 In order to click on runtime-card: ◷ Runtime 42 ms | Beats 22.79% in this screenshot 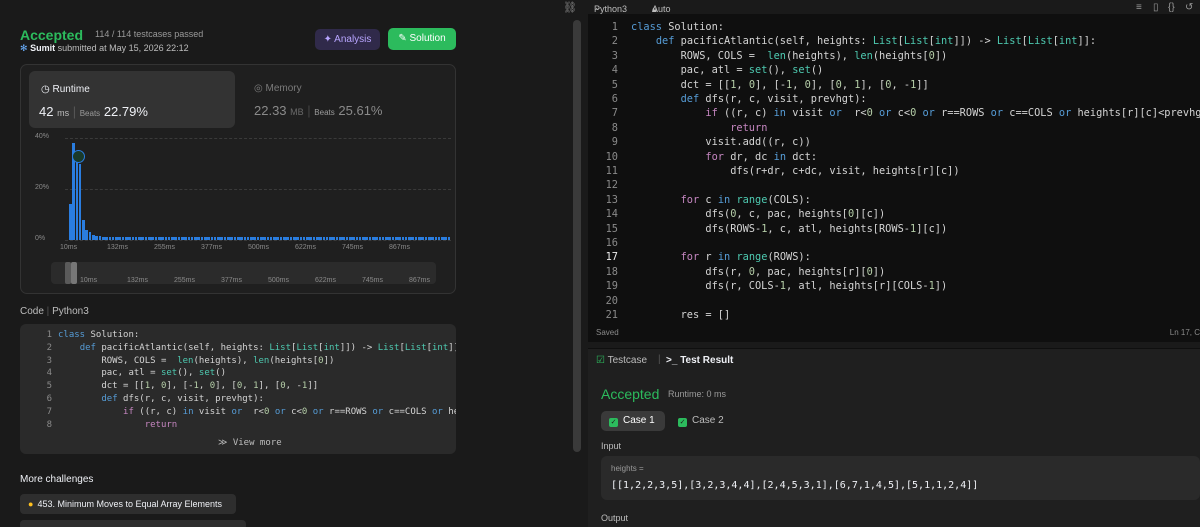, I will do `click(132, 99)`.